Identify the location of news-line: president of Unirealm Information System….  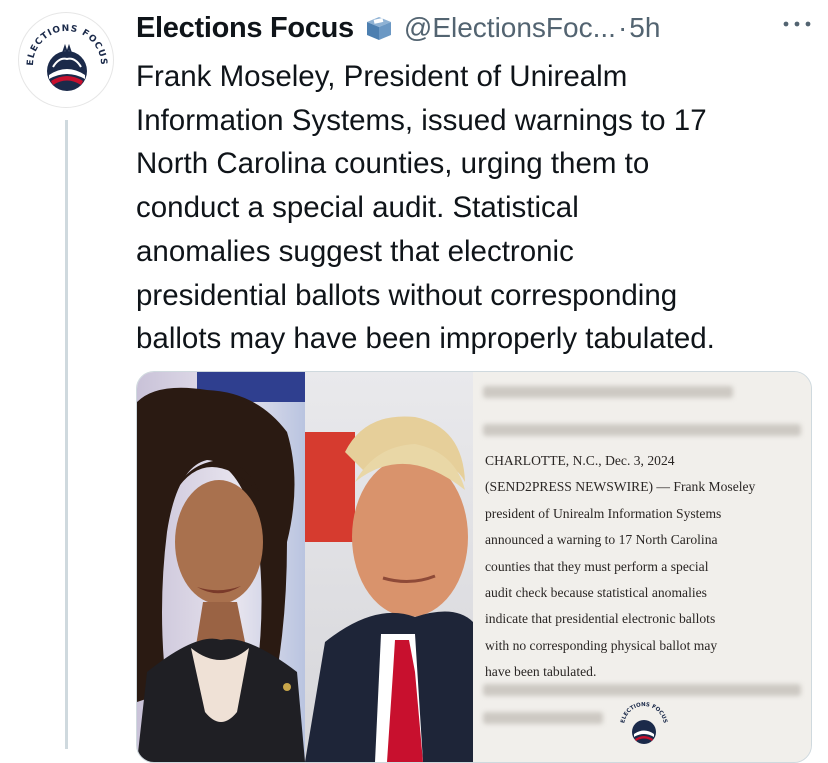
(603, 513).